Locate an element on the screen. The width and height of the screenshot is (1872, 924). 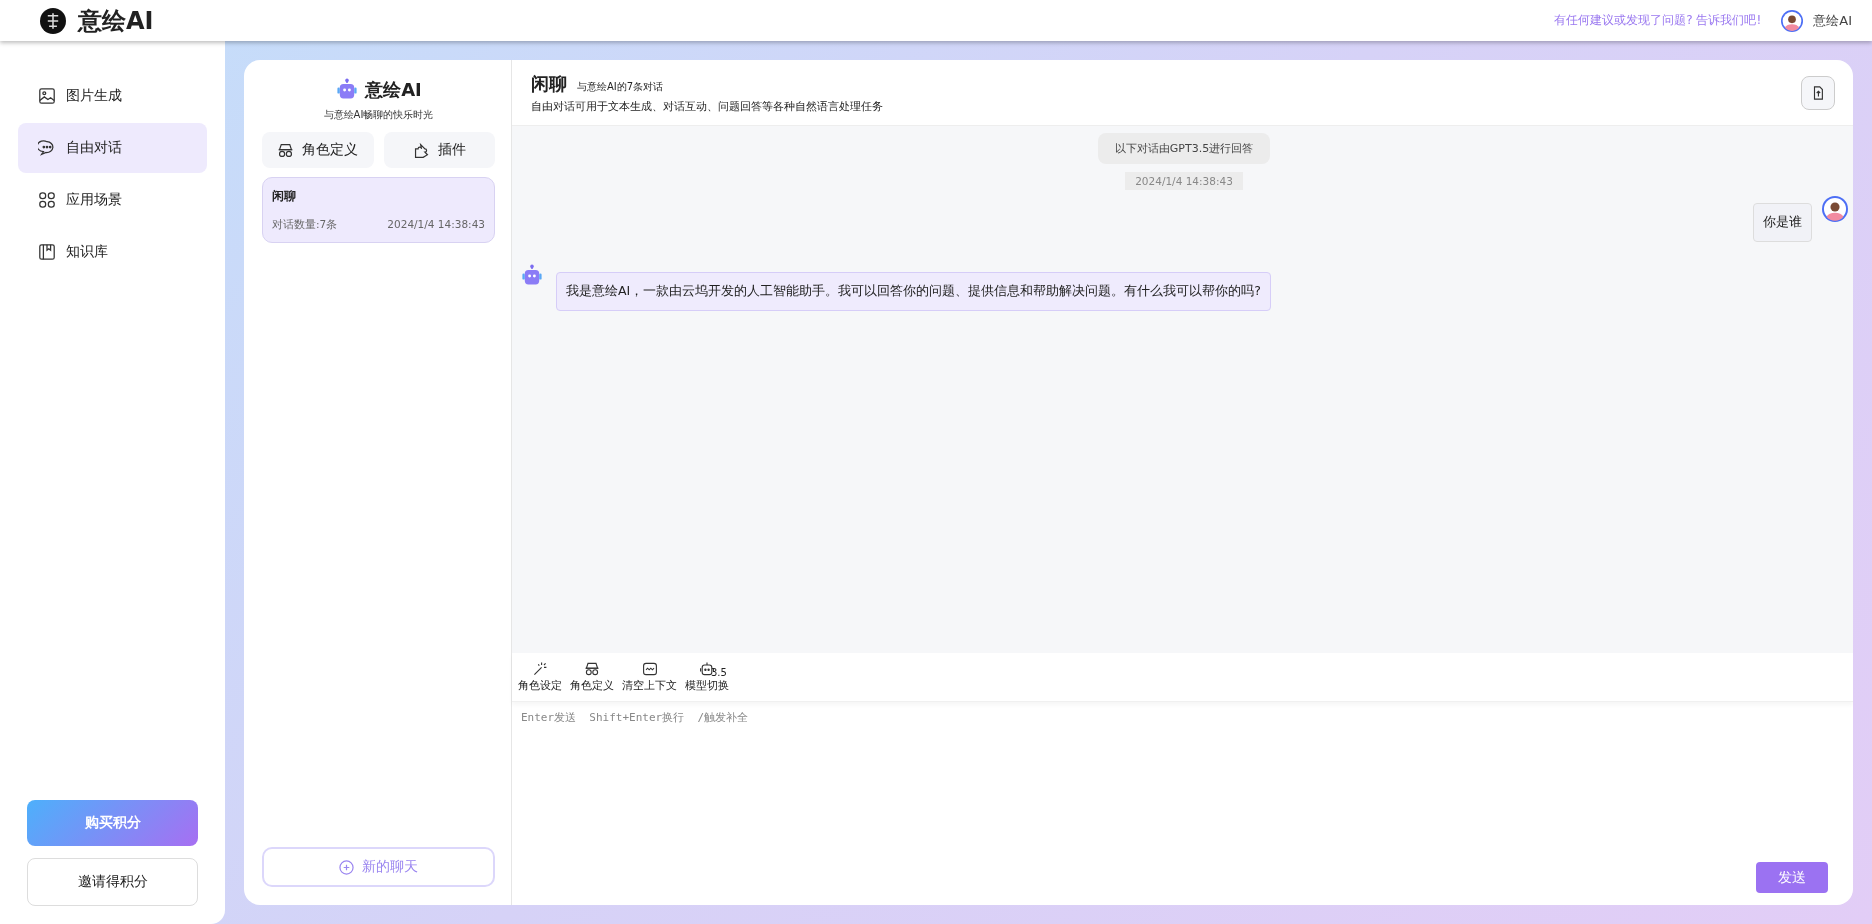
chat-bubble-icon is located at coordinates (47, 148).